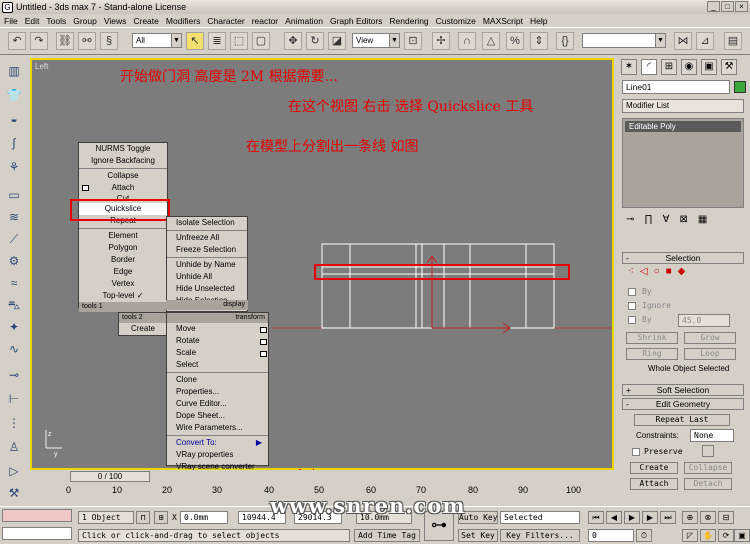 The image size is (750, 544). What do you see at coordinates (115, 21) in the screenshot?
I see `menu-views: Views` at bounding box center [115, 21].